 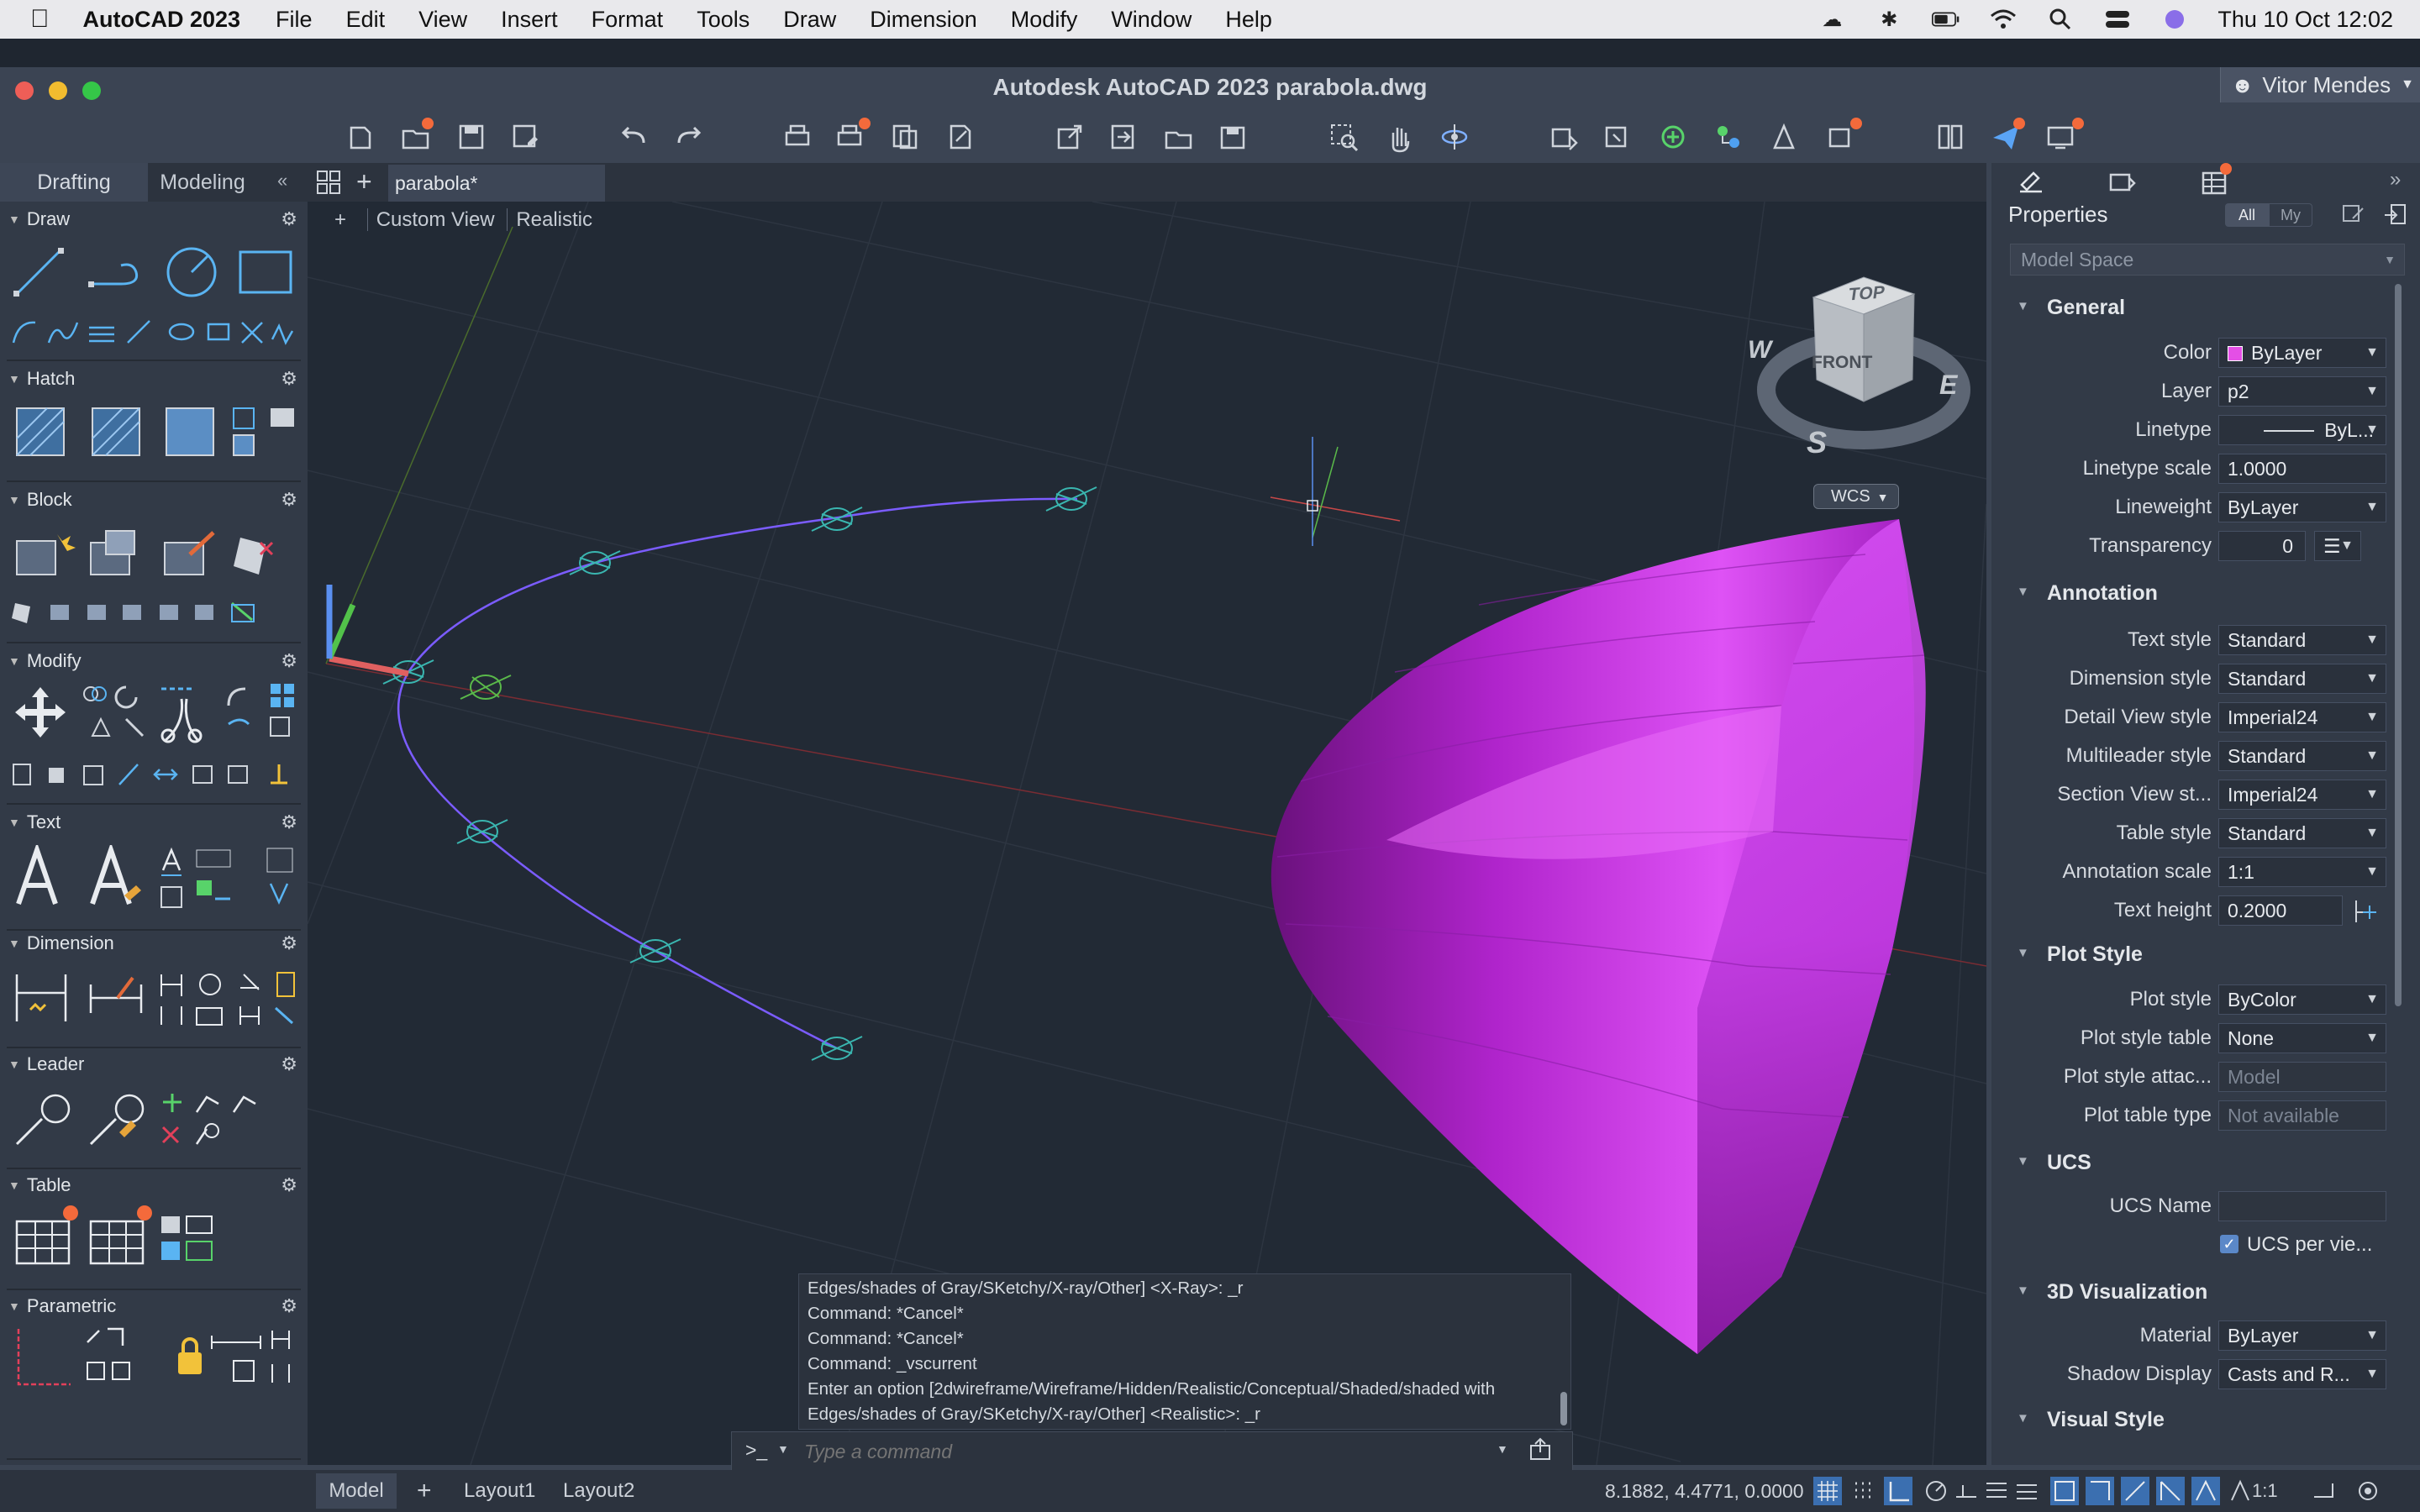 What do you see at coordinates (2202, 307) in the screenshot?
I see `group-general: ▼ General` at bounding box center [2202, 307].